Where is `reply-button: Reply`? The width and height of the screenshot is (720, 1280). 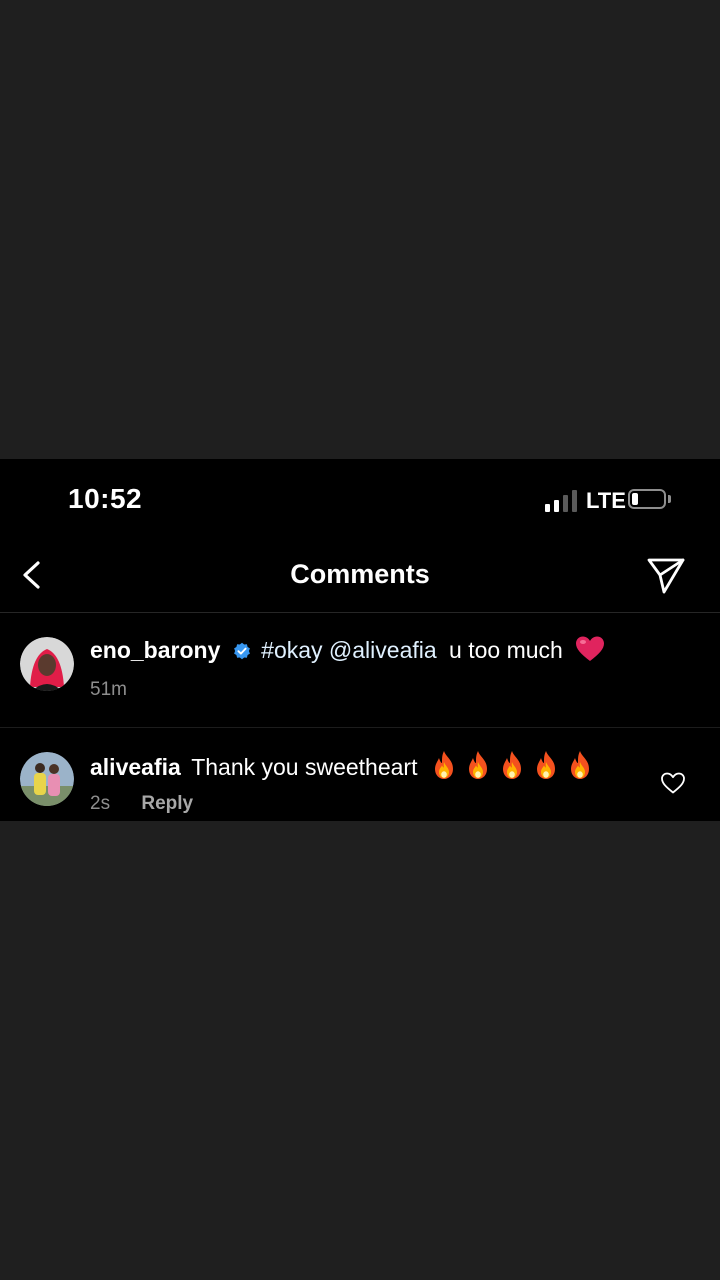
reply-button: Reply is located at coordinates (167, 803).